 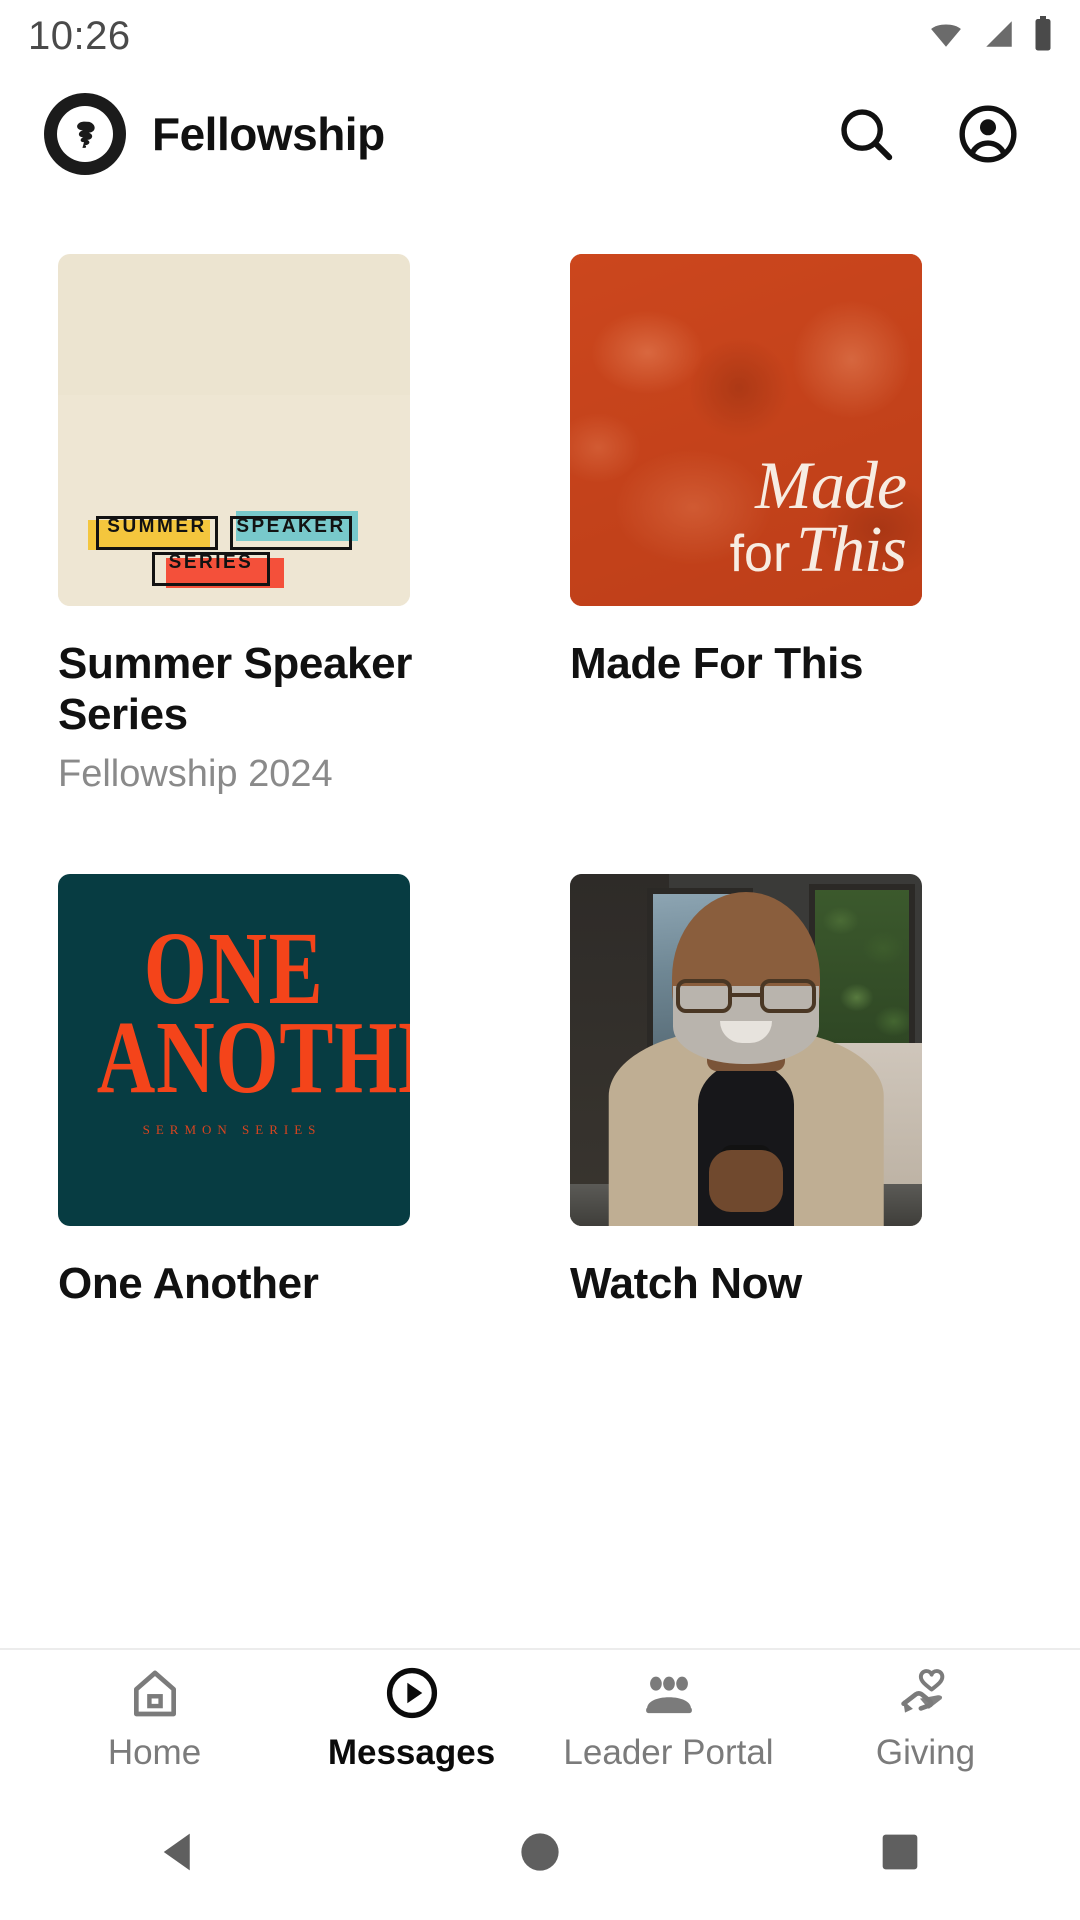 I want to click on page-title: Fellowship, so click(x=268, y=134).